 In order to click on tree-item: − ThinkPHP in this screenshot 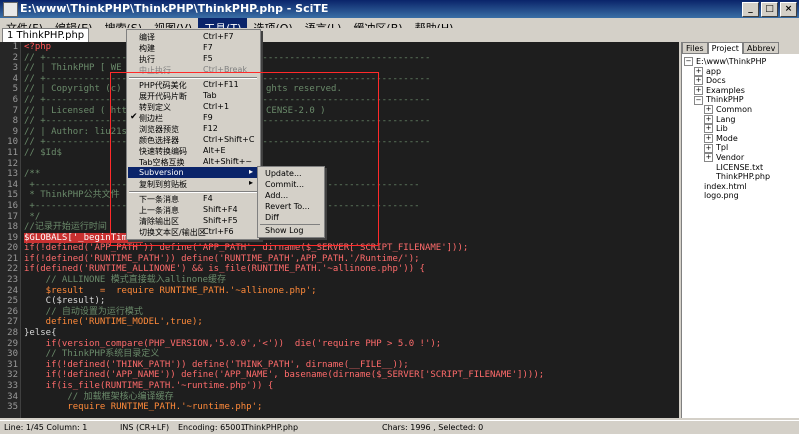, I will do `click(727, 100)`.